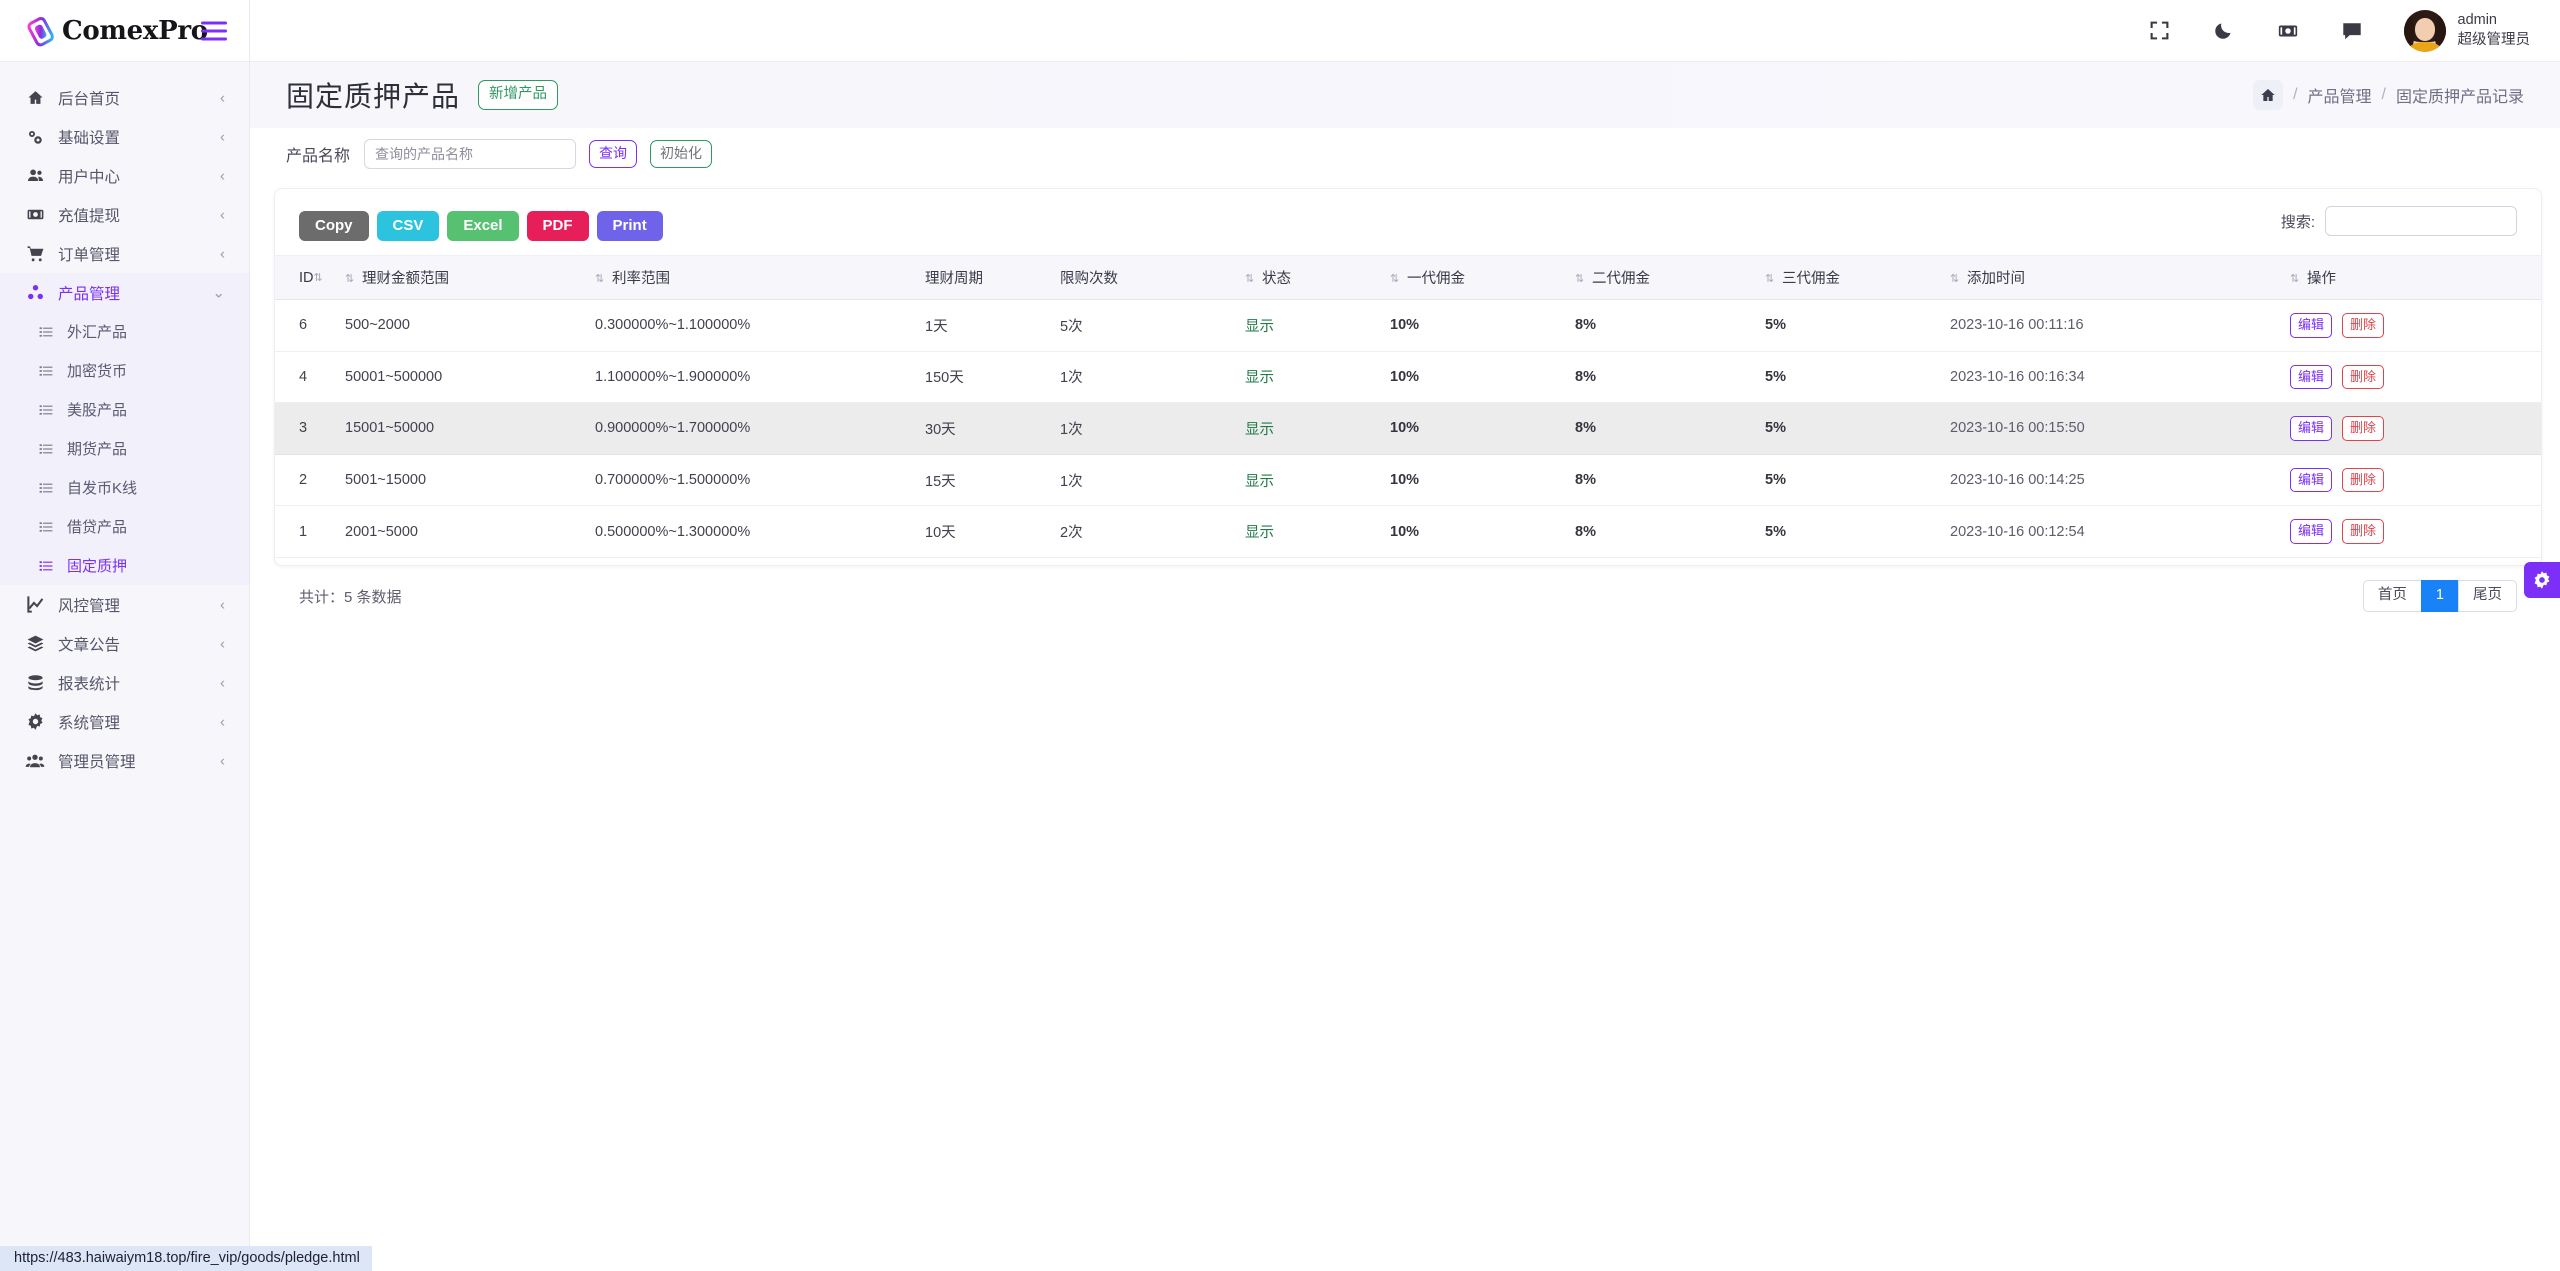  Describe the element at coordinates (124, 721) in the screenshot. I see `sidebar-item-system-management: 系统管理 ‹` at that location.